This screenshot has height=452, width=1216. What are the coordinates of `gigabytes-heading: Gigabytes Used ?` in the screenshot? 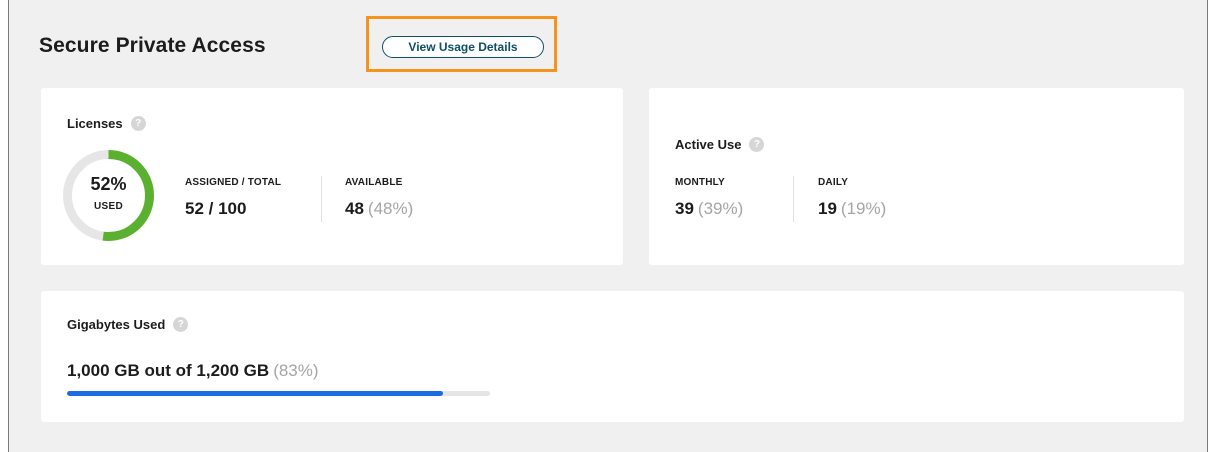 It's located at (128, 324).